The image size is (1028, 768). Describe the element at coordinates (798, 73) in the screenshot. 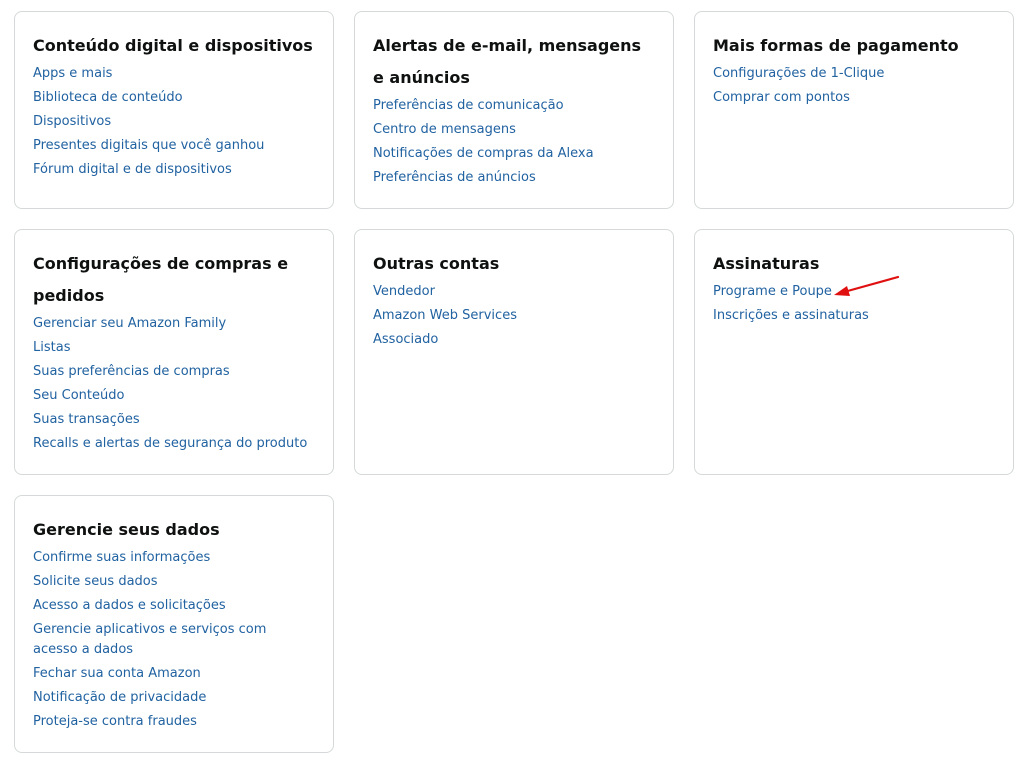

I see `link-one-click-settings: Configurações de 1-Clique` at that location.